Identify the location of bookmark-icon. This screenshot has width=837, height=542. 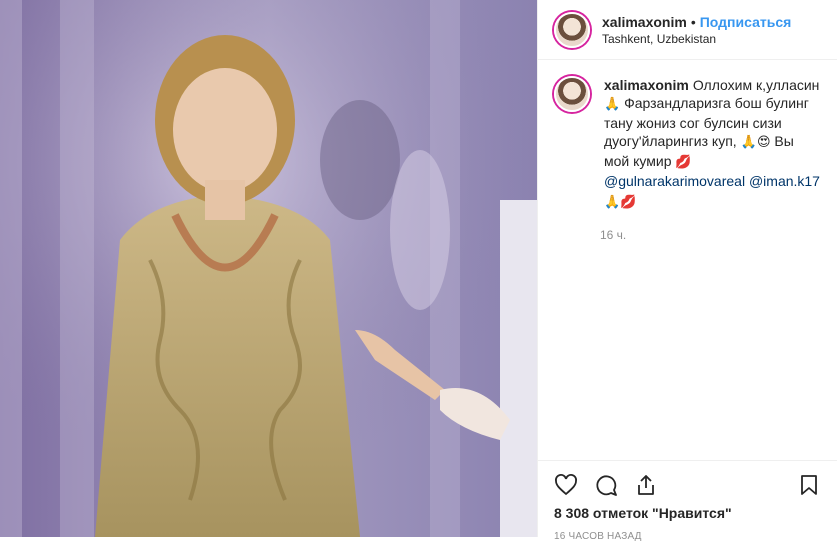
(809, 485).